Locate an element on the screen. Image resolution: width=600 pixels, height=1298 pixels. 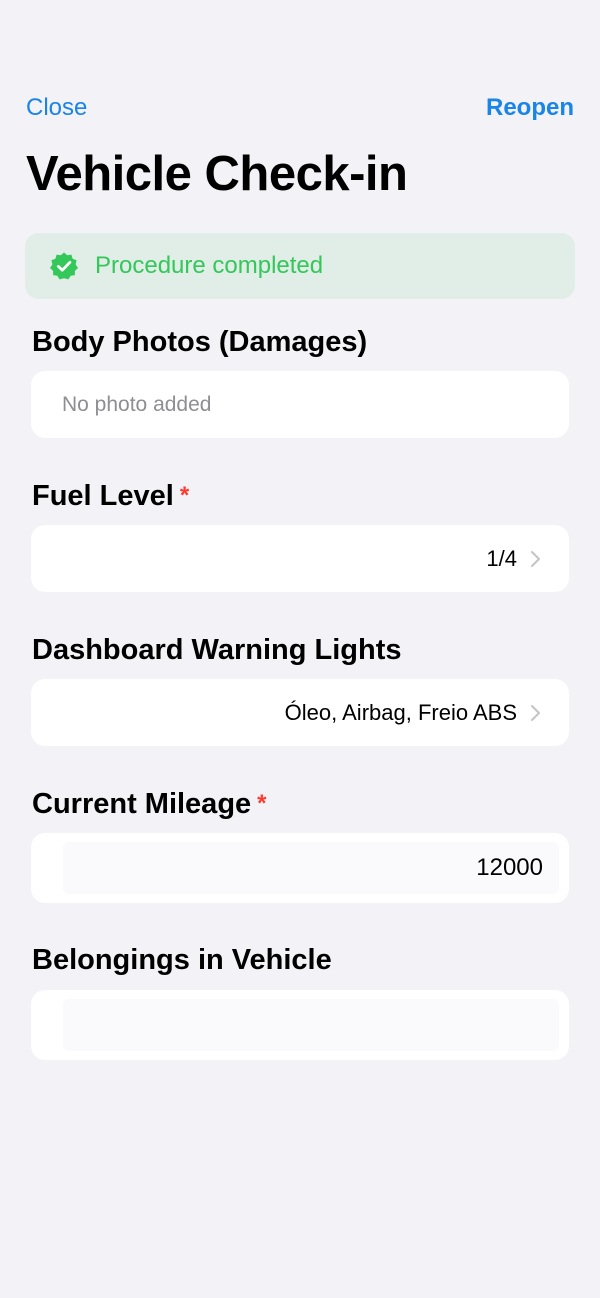
navigation-bar: Close Reopen is located at coordinates (300, 108).